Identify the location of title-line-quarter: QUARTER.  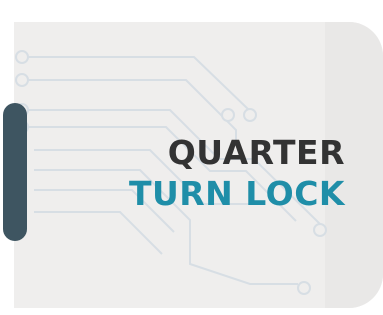
(256, 152).